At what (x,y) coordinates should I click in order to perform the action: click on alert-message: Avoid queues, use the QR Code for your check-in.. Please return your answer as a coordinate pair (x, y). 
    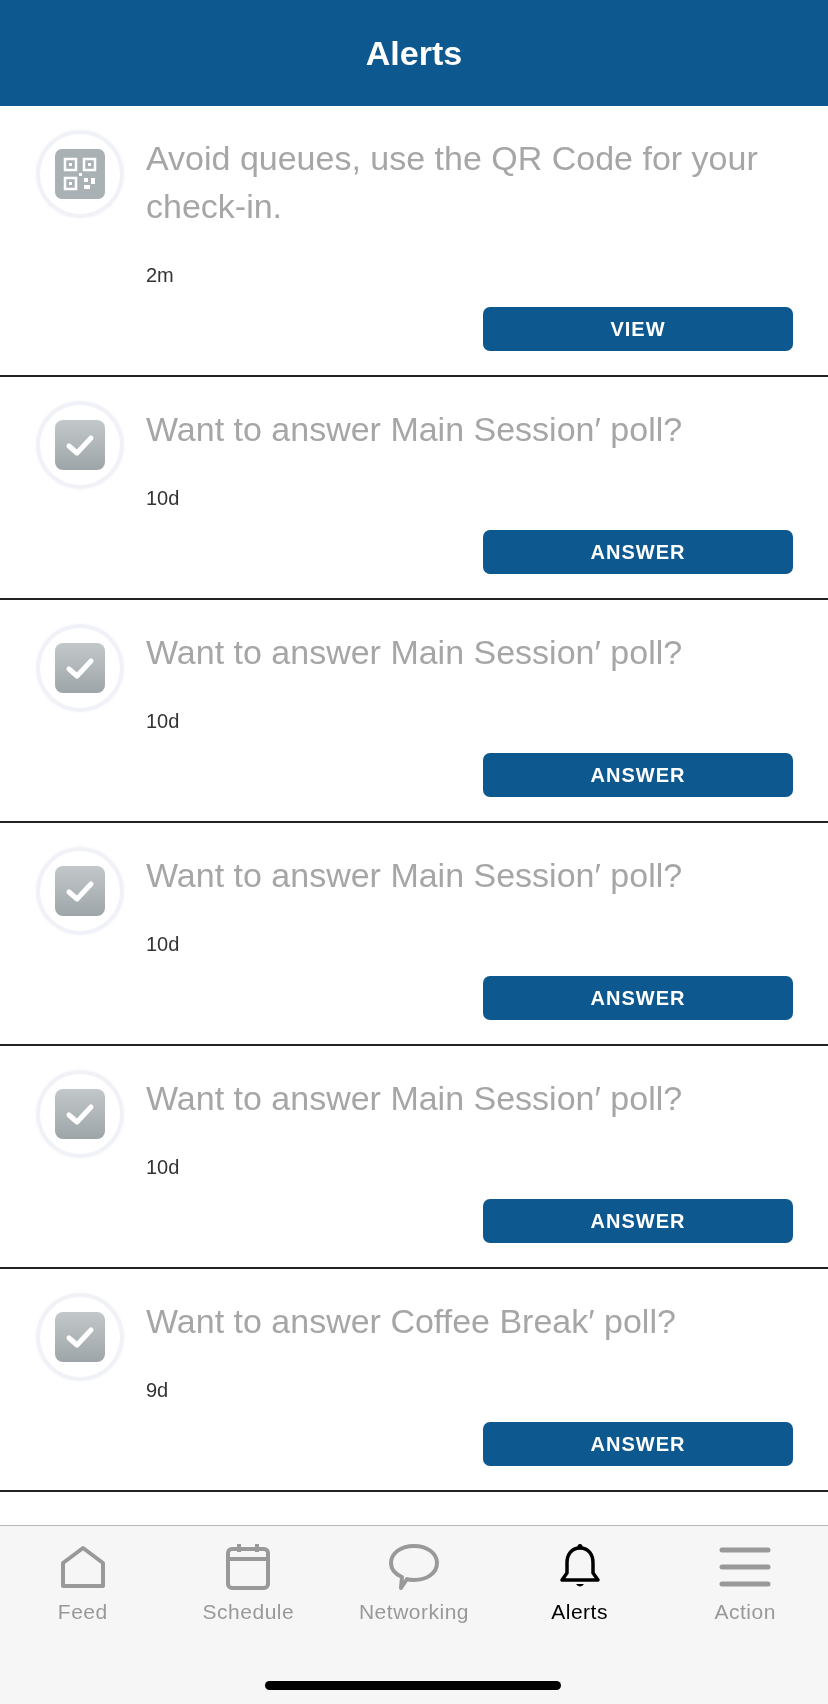
    Looking at the image, I should click on (452, 182).